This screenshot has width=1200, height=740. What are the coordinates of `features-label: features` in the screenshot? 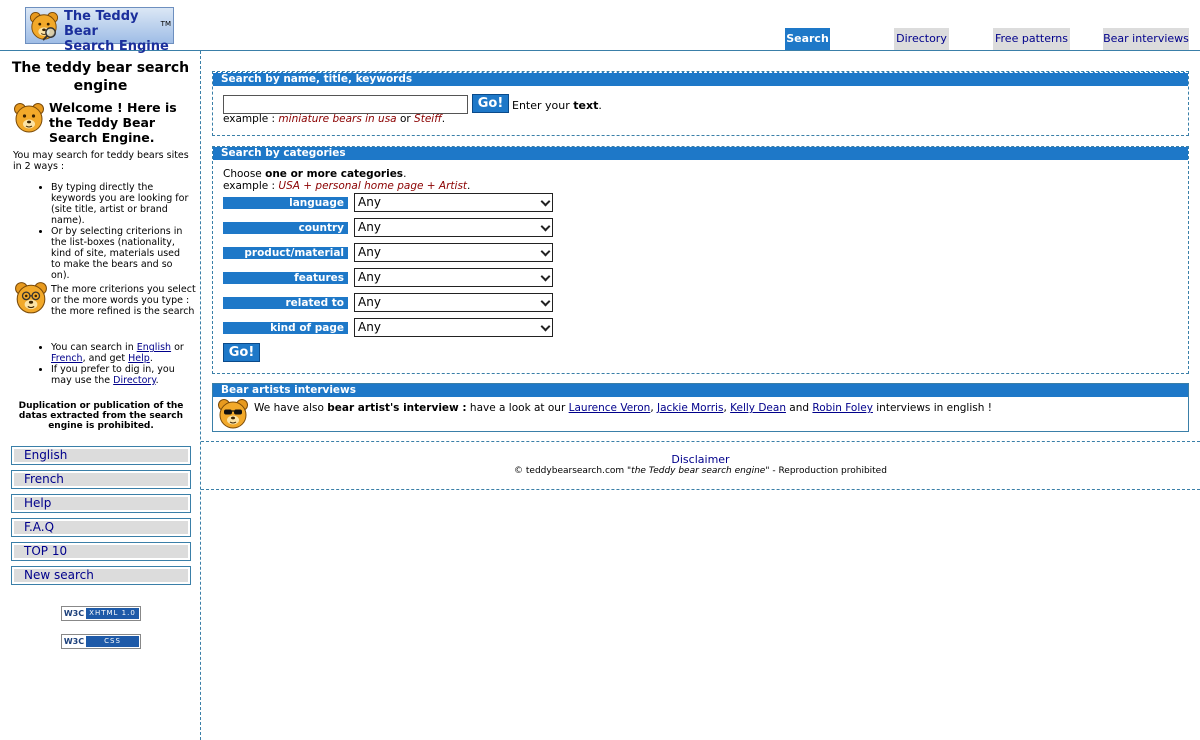 It's located at (285, 278).